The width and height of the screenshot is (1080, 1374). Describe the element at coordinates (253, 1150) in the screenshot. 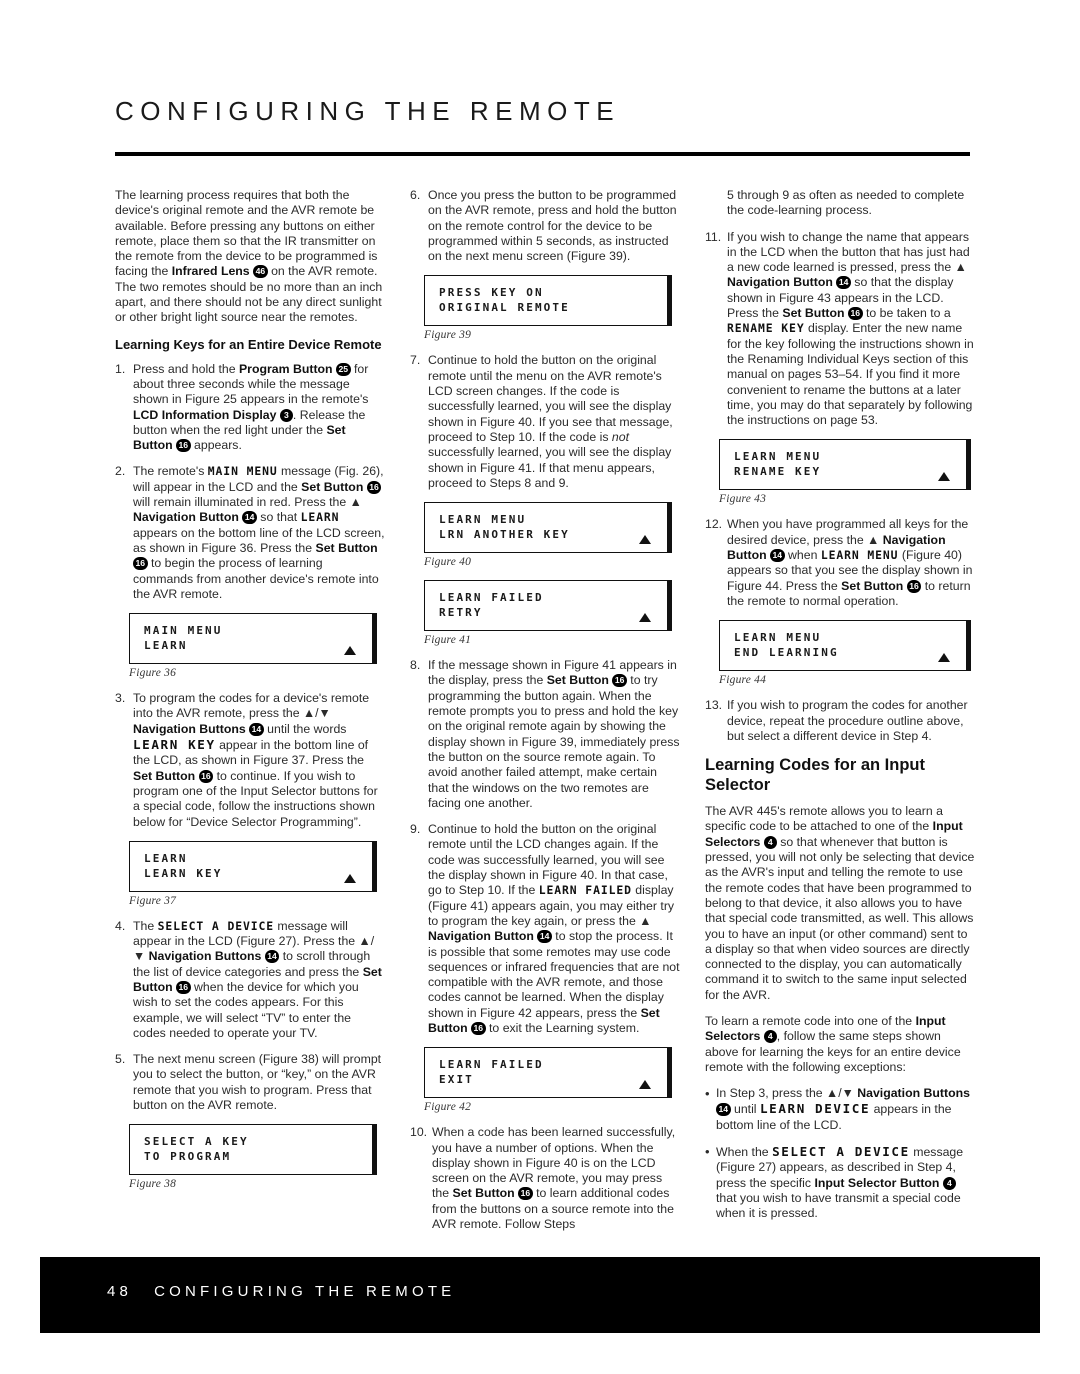

I see `lcd-figure-38: SELECT A KEY TO PROGRAM` at that location.